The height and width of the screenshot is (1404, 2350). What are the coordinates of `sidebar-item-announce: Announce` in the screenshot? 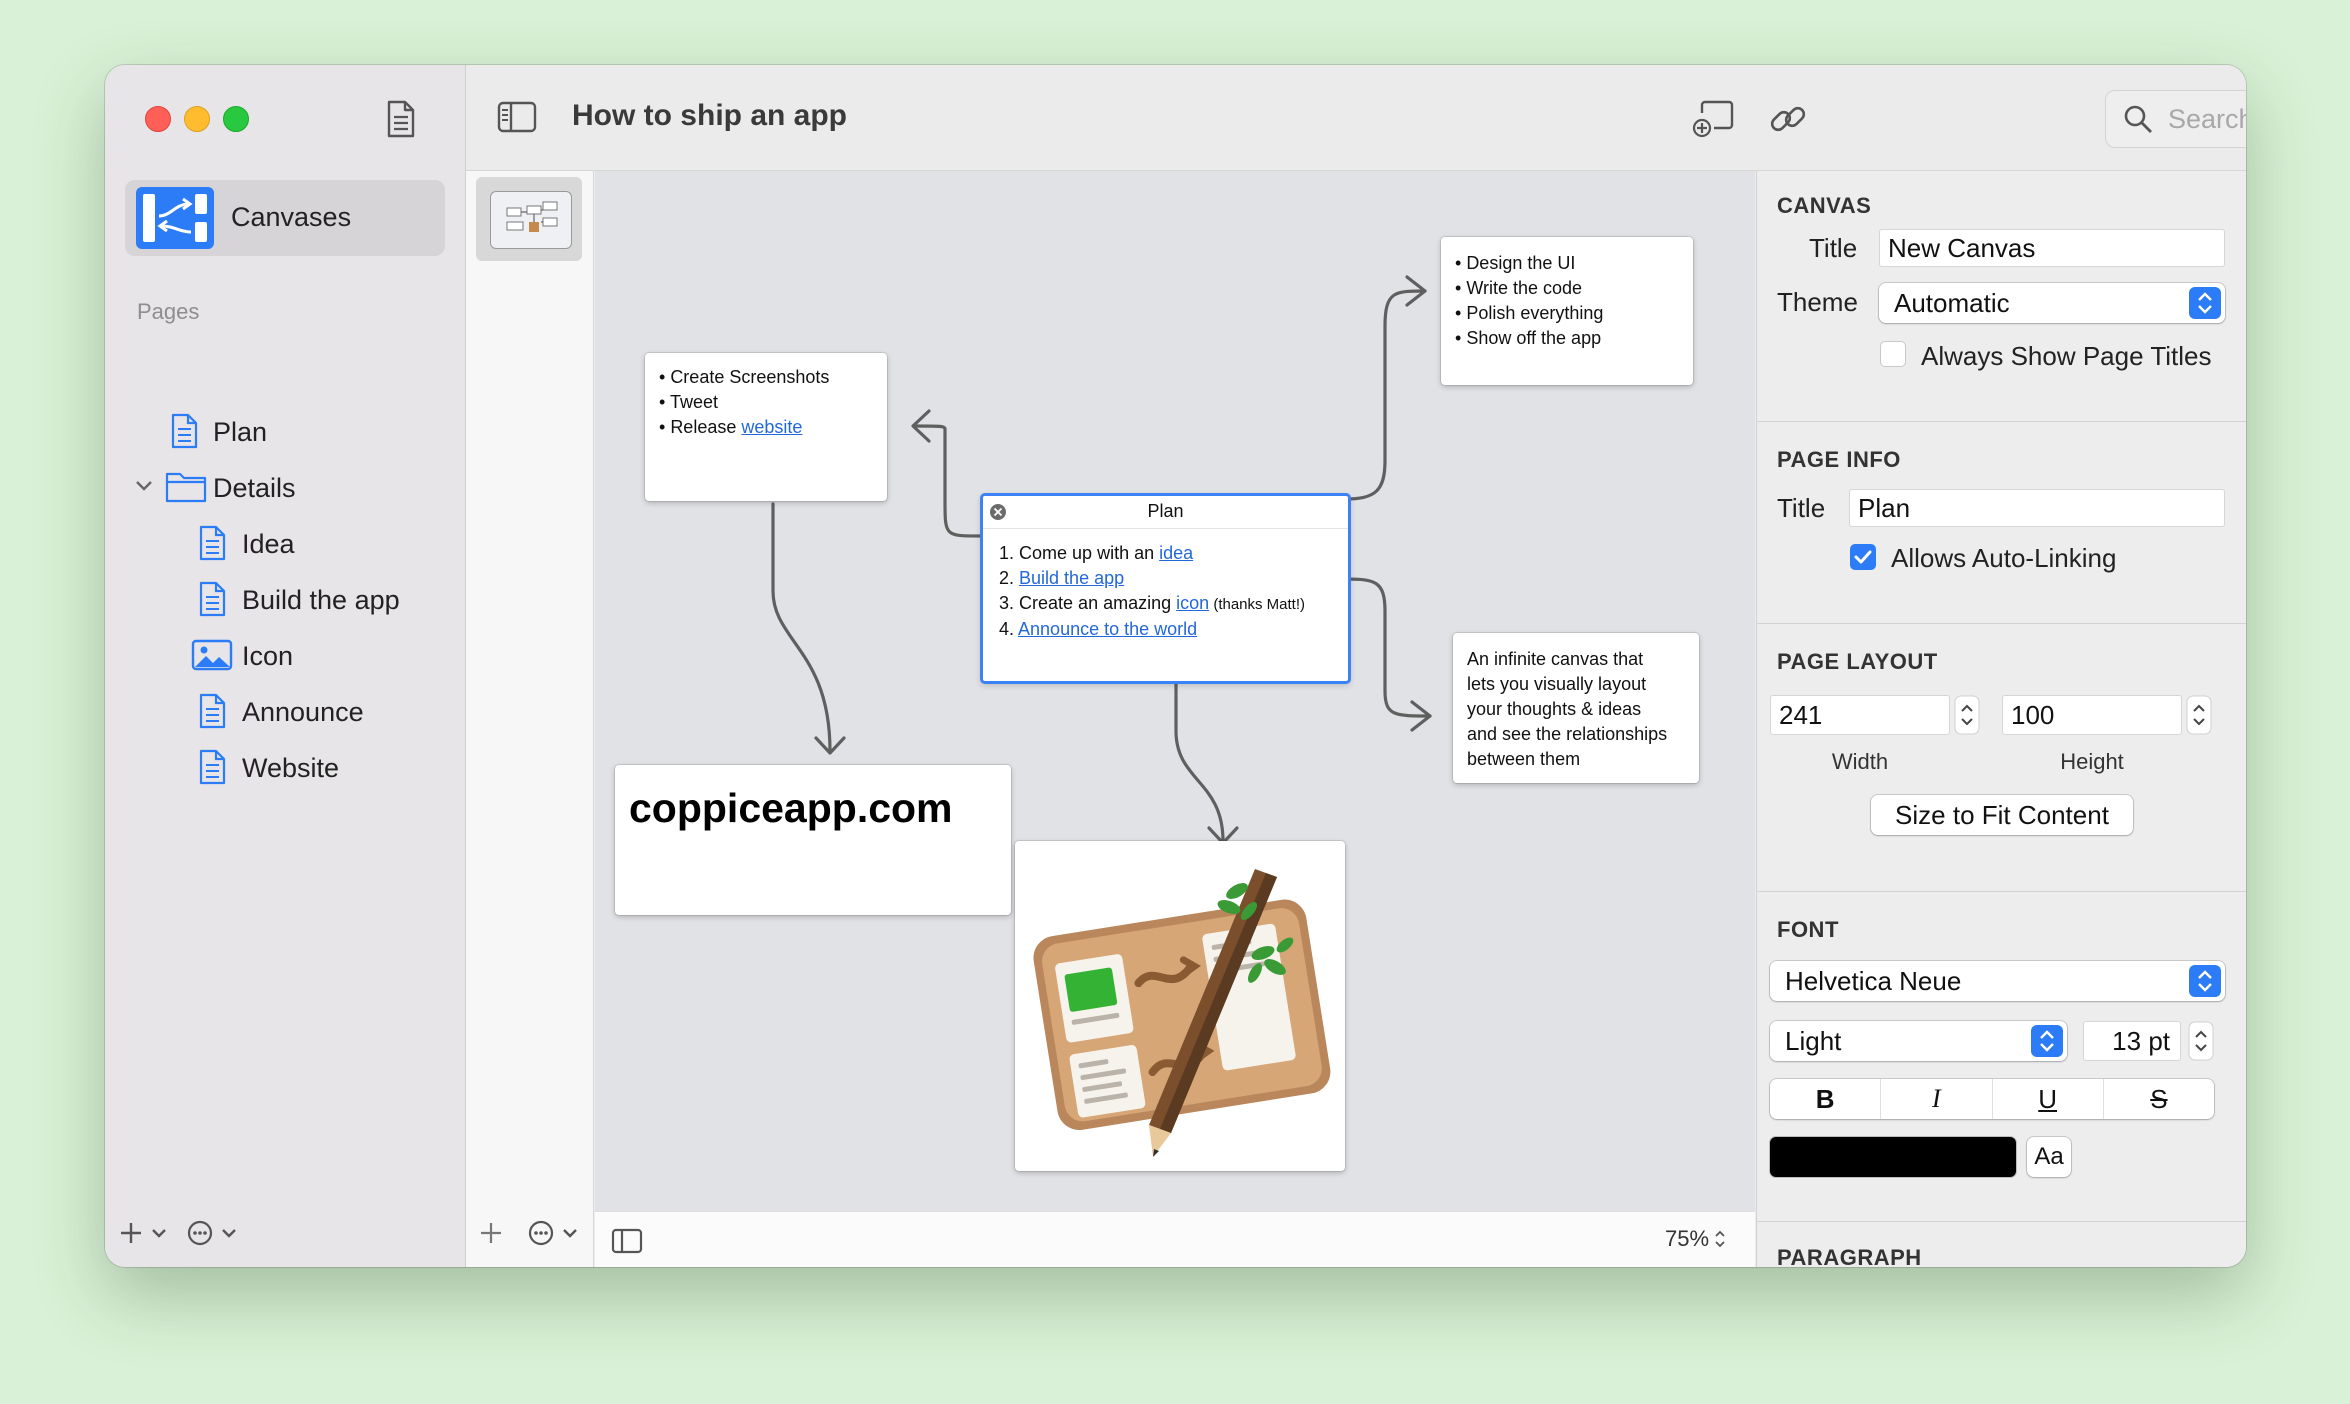 It's located at (285, 711).